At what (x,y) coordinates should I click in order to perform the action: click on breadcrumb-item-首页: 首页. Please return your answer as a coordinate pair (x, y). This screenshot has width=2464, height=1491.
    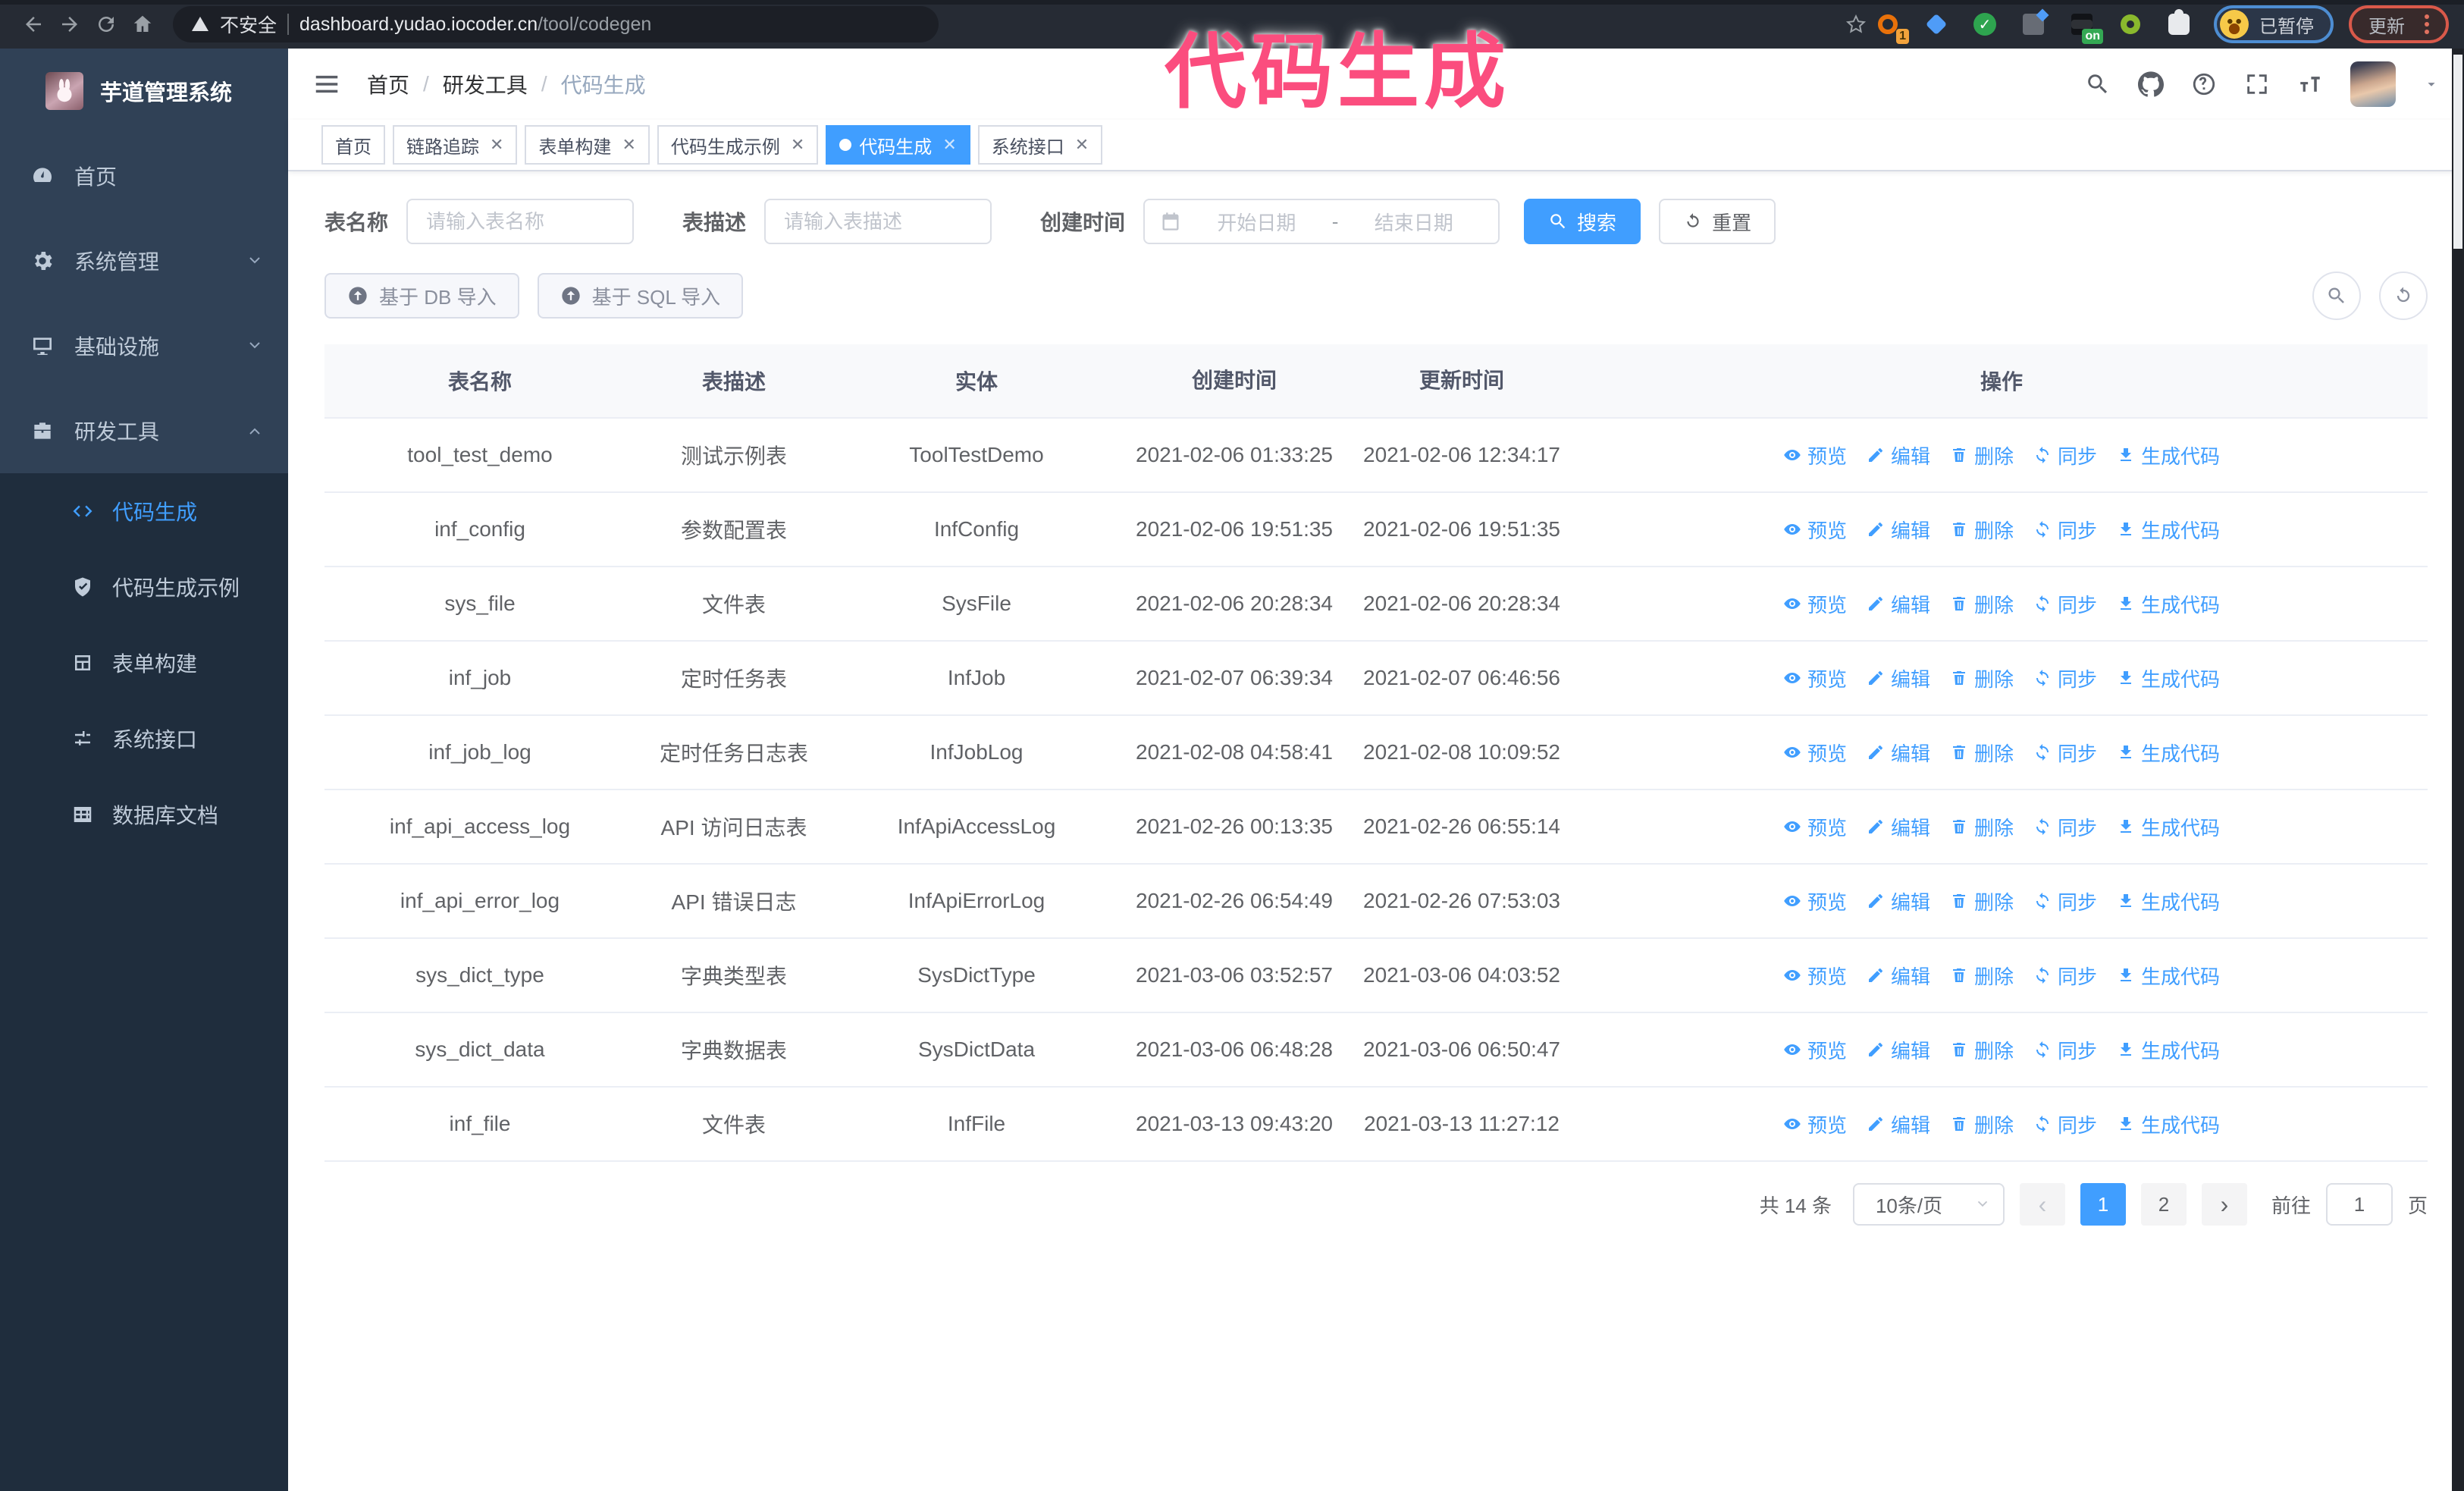
    Looking at the image, I should click on (388, 84).